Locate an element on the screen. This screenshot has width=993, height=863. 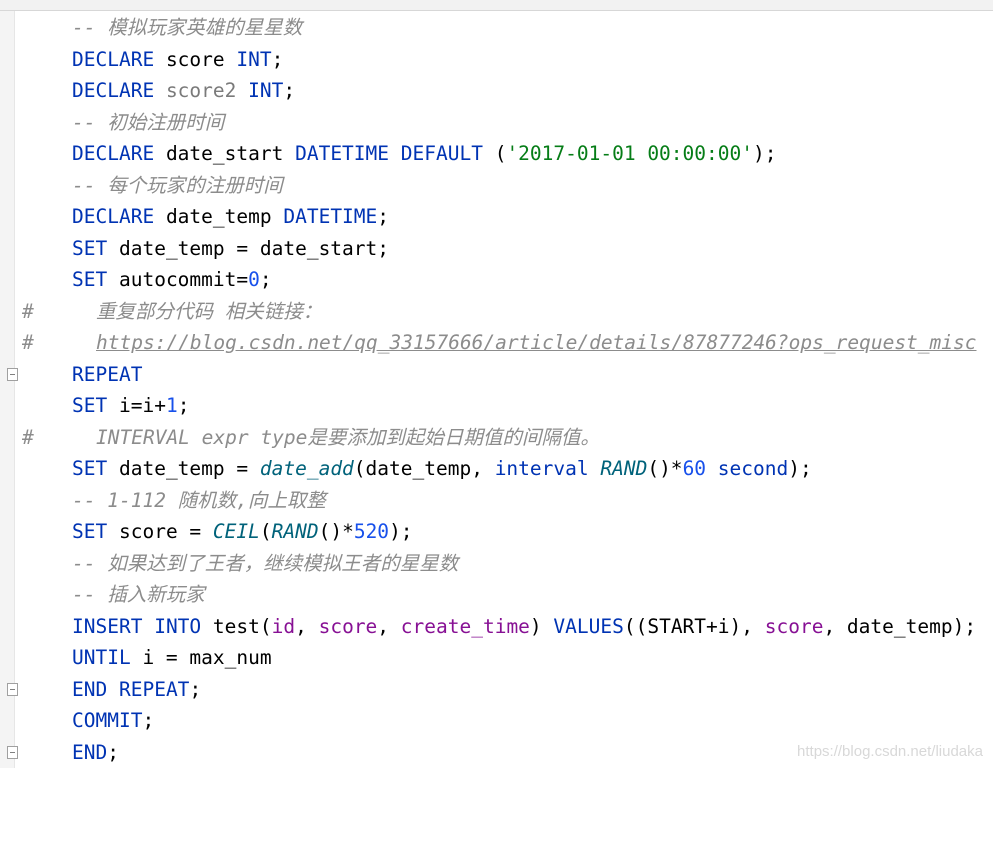
comment-text: 如果达到了王者，继续模拟王者的星星数 is located at coordinates (283, 563).